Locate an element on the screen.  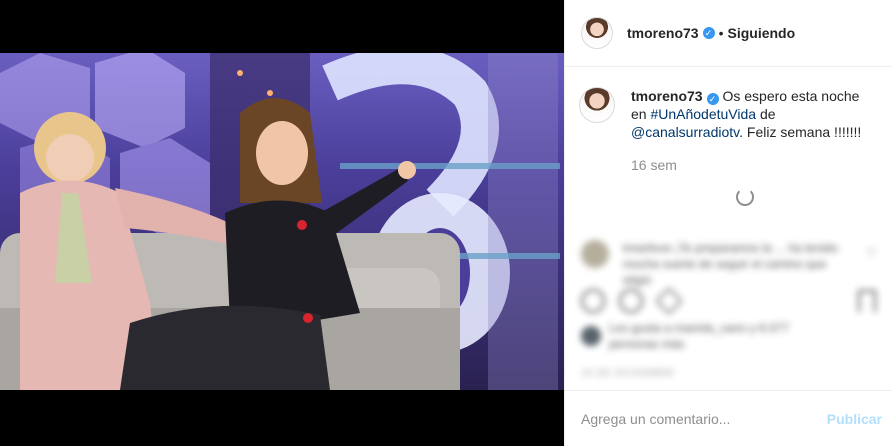
action-bar is located at coordinates (632, 301).